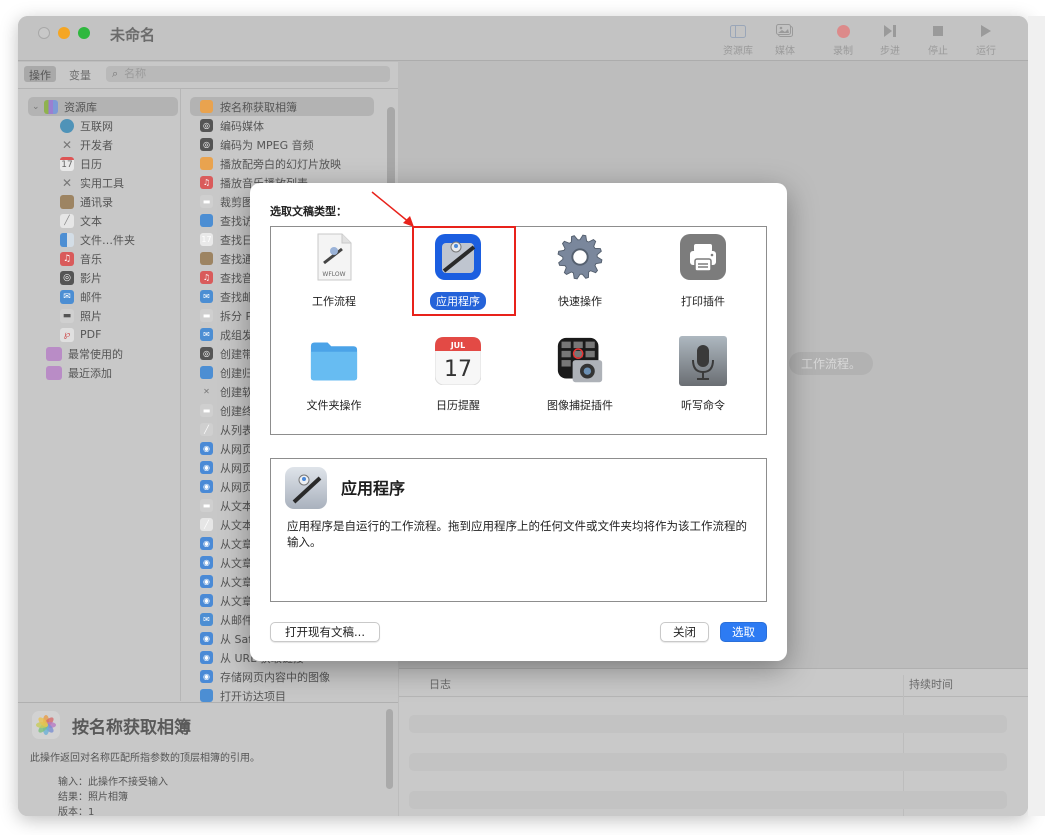  Describe the element at coordinates (103, 201) in the screenshot. I see `library-item-contacts: 通讯录` at that location.